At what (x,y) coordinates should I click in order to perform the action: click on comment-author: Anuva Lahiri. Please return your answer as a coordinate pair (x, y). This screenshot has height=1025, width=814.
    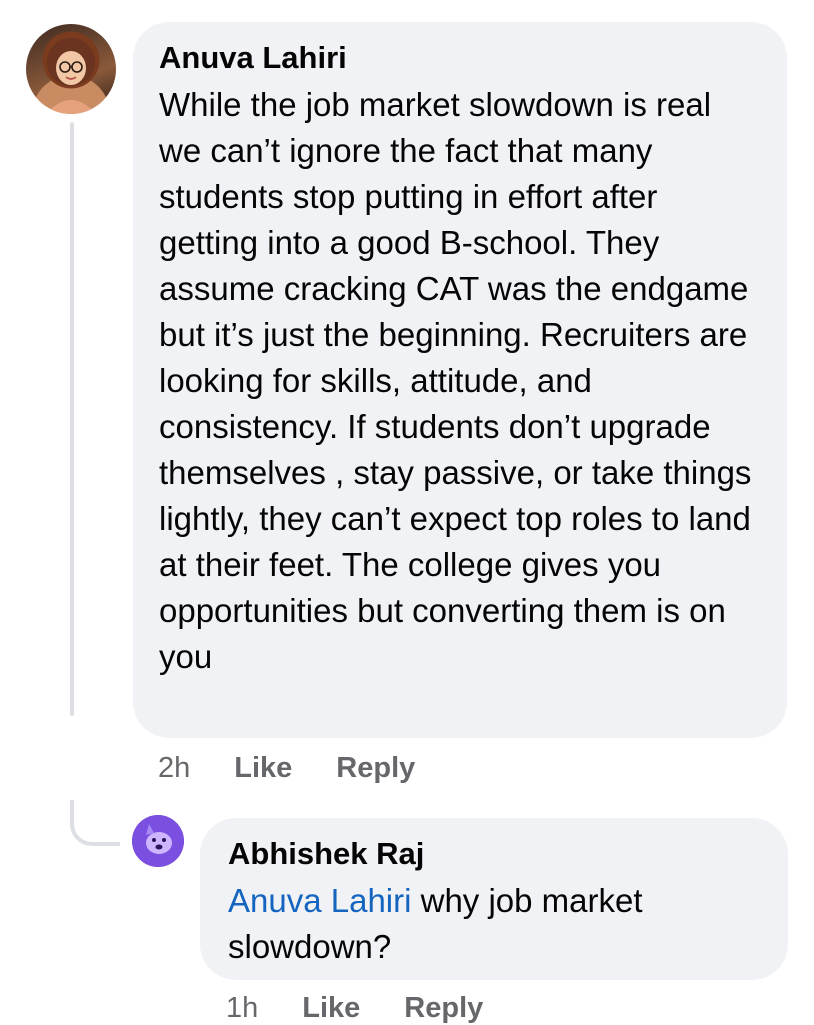
    Looking at the image, I should click on (460, 58).